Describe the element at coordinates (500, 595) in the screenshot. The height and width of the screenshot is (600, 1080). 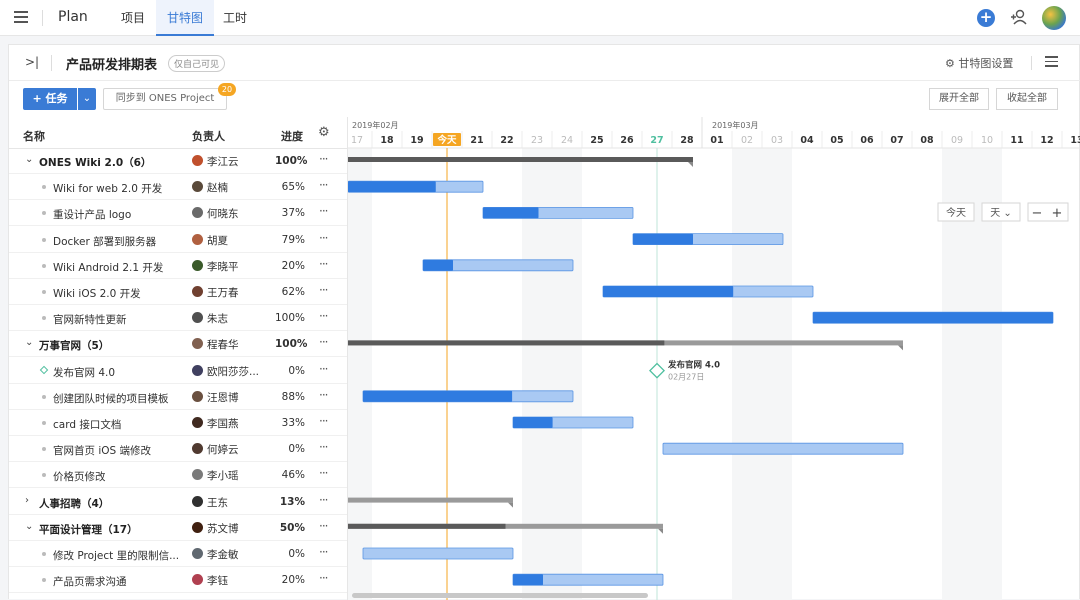
I see `horizontal-scrollbar` at that location.